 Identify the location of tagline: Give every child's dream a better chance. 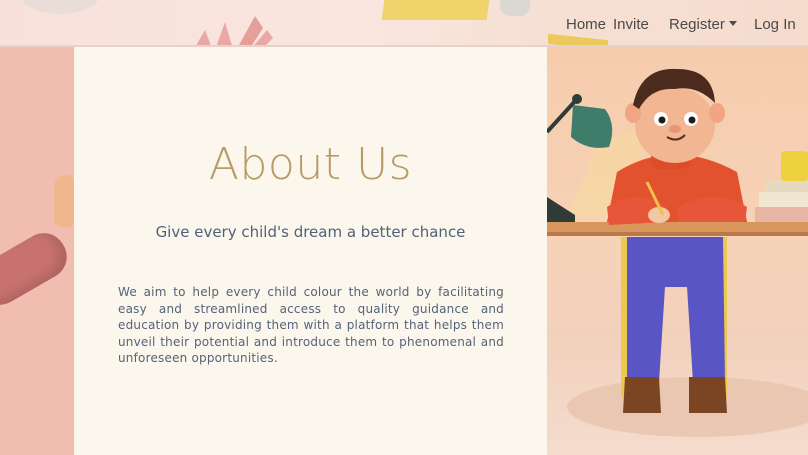
(310, 232).